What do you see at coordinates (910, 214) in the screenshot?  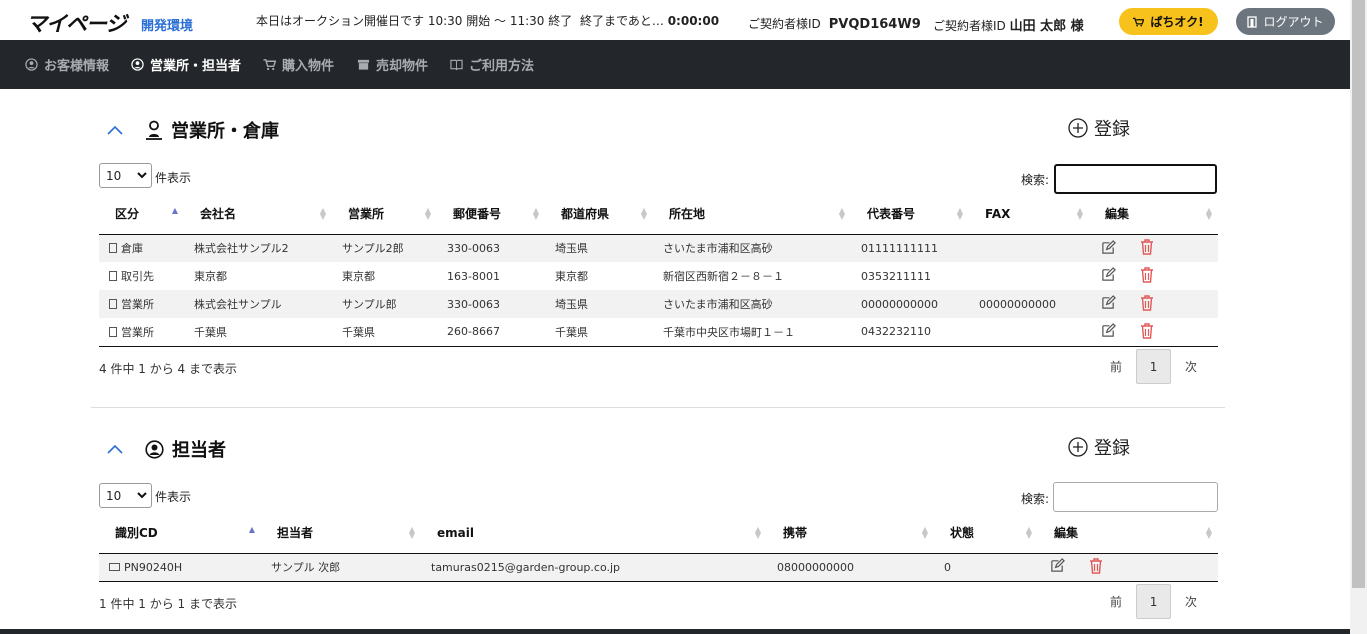 I see `col-phone: 代表番号 ▲ ▼` at bounding box center [910, 214].